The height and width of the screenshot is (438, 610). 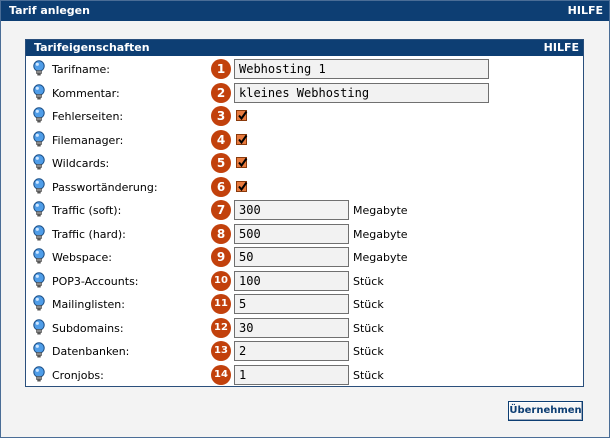 I want to click on field-label: Tarifname:, so click(x=81, y=69).